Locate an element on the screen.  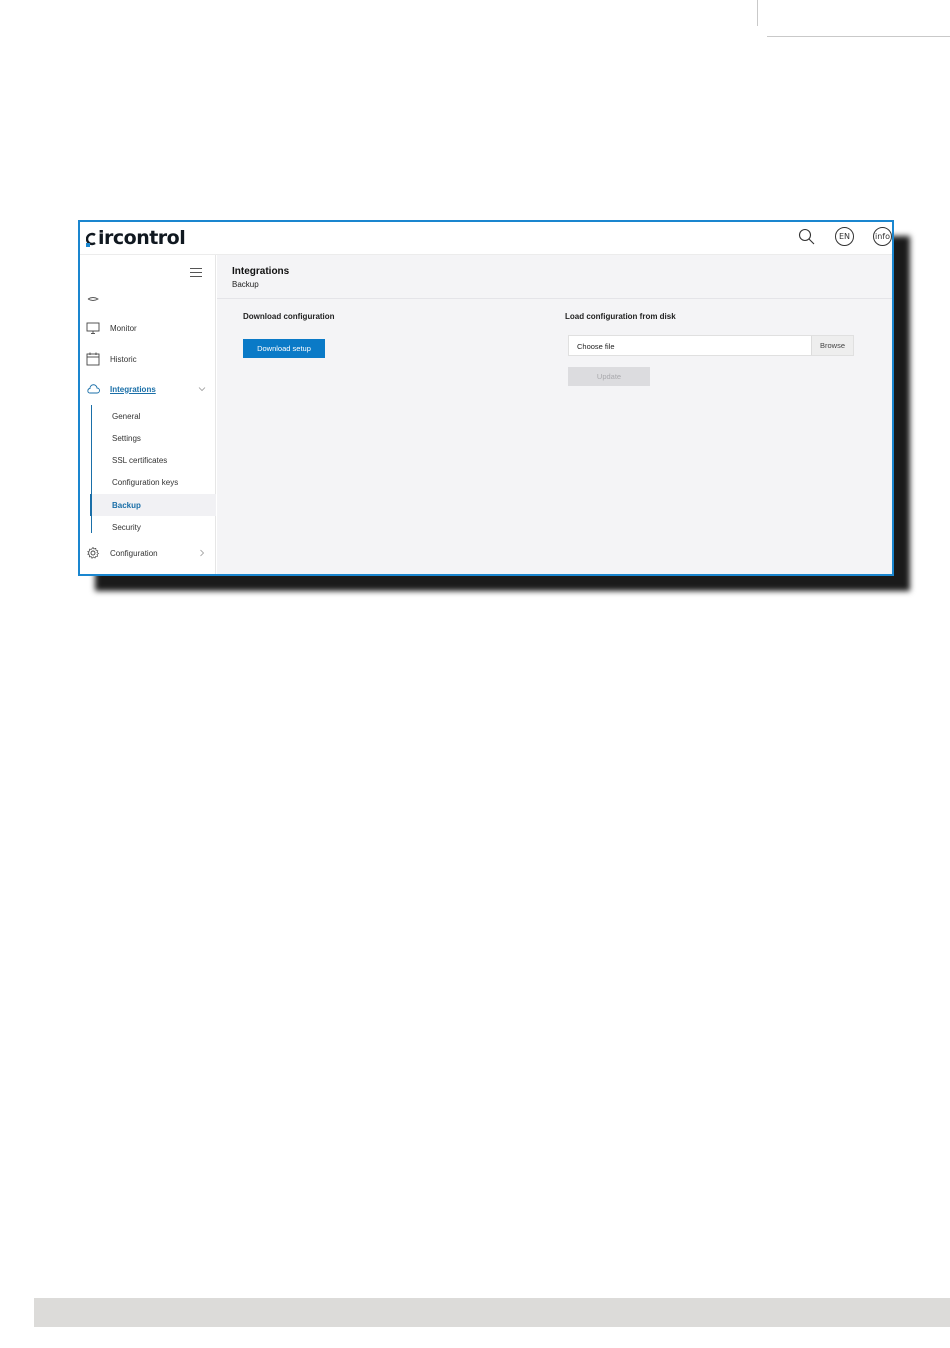
crop-mark-vertical is located at coordinates (757, 13).